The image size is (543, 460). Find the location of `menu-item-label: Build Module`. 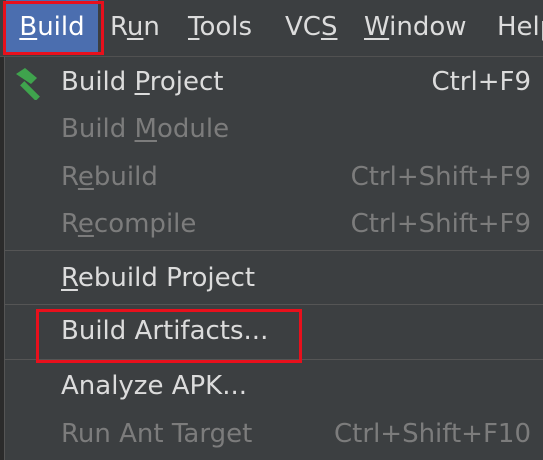

menu-item-label: Build Module is located at coordinates (145, 129).